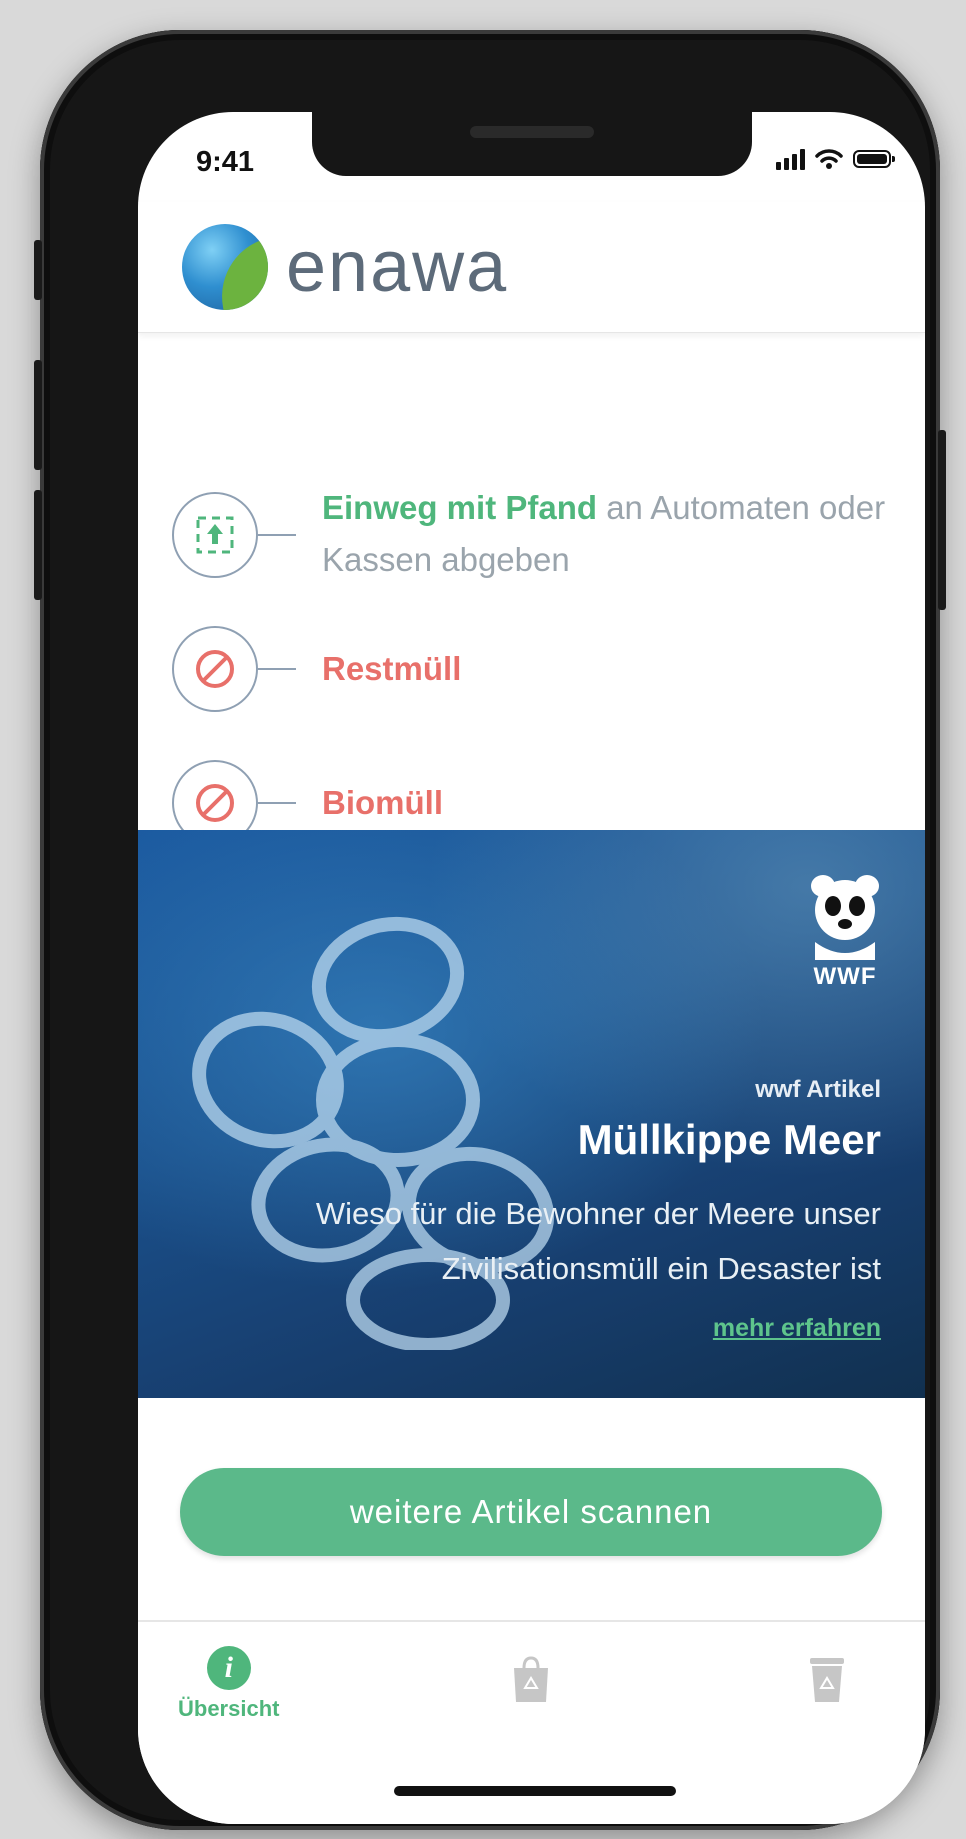  Describe the element at coordinates (228, 1668) in the screenshot. I see `info-icon: i` at that location.